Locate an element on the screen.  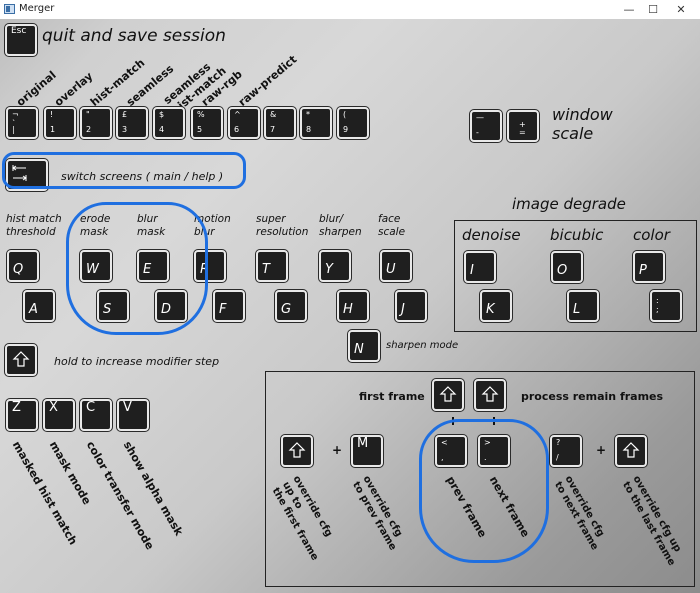
col-label-4: super resolution is located at coordinates (282, 225).